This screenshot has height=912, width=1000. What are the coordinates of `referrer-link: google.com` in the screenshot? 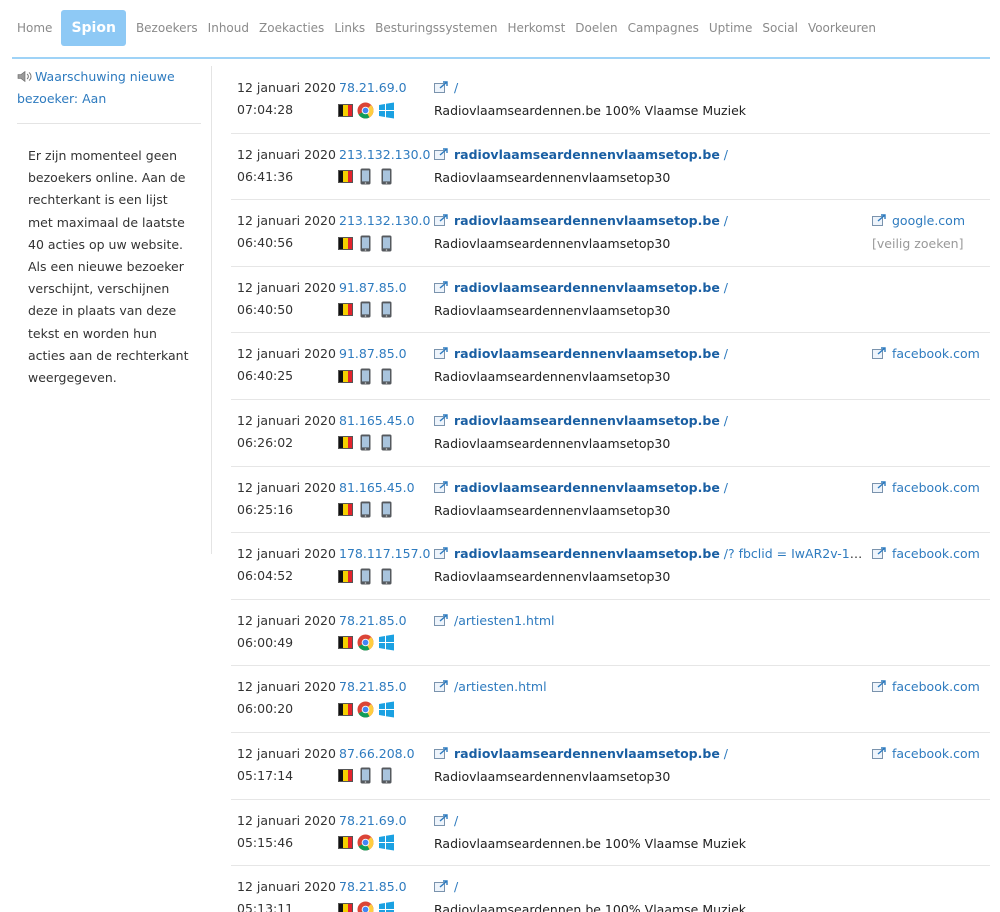 It's located at (918, 221).